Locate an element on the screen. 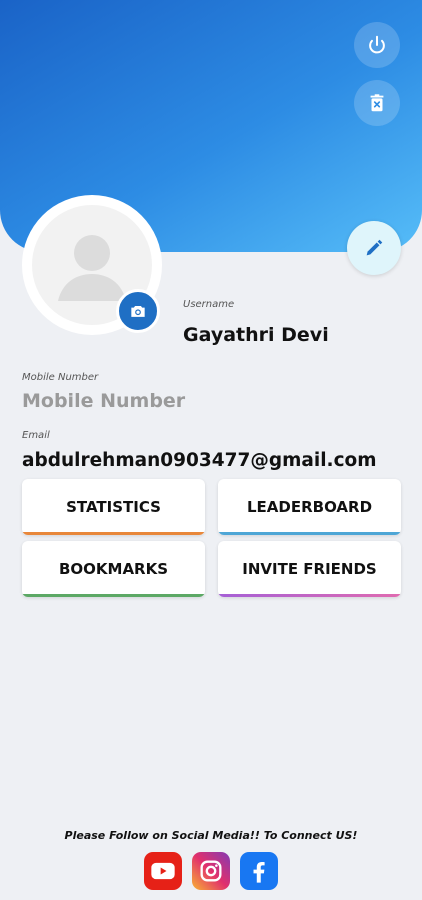 The image size is (422, 900). statistics-label: STATISTICS is located at coordinates (113, 507).